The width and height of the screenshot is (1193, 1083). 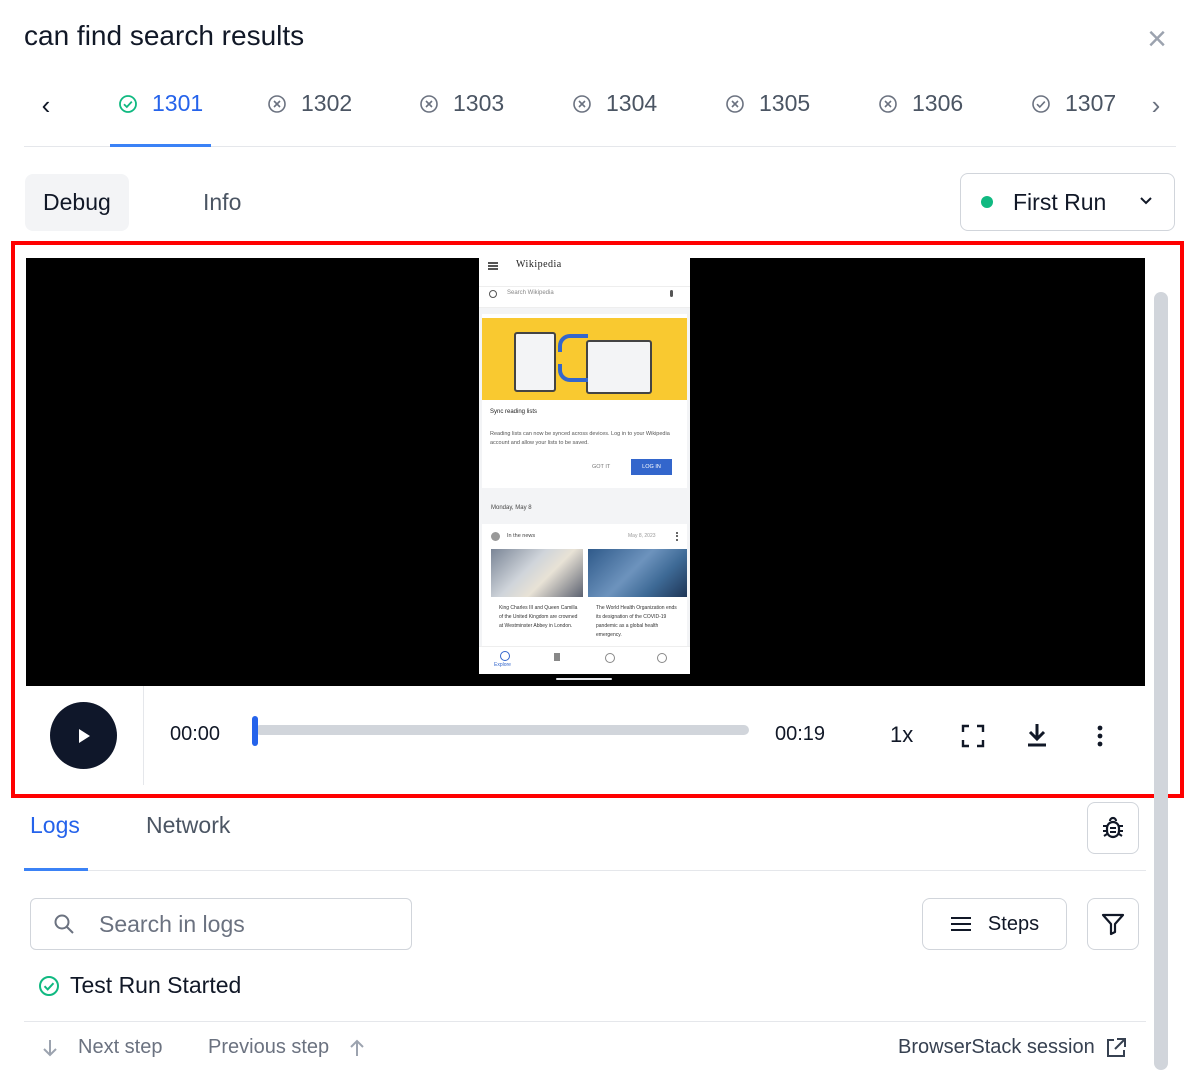 What do you see at coordinates (1116, 1047) in the screenshot?
I see `external-link-icon` at bounding box center [1116, 1047].